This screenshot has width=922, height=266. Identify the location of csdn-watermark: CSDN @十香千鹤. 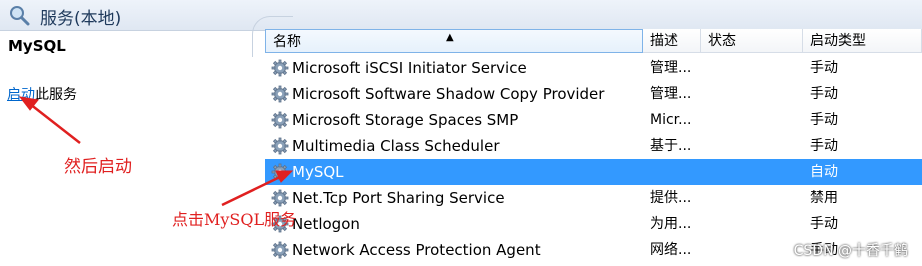
(850, 251).